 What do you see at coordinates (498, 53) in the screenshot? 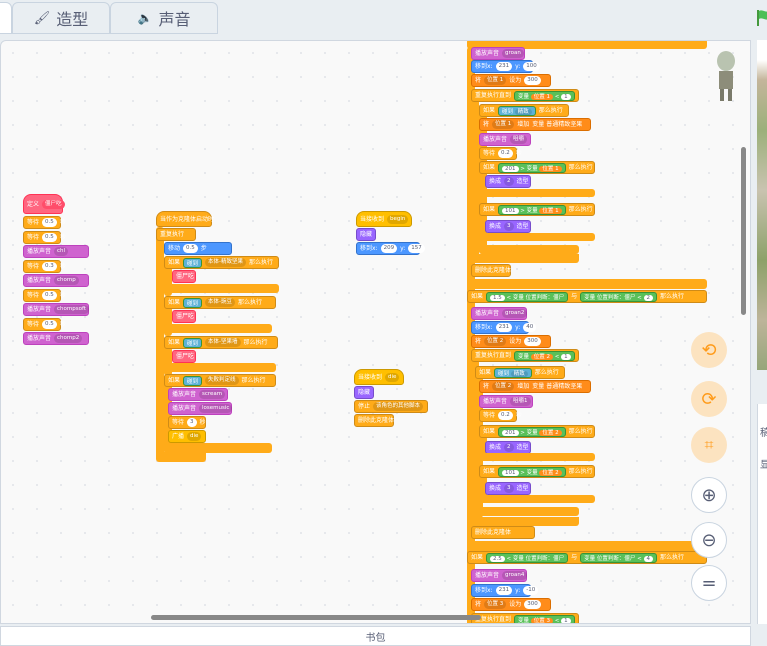
I see `play-groan-block: 播放声音 groan` at bounding box center [498, 53].